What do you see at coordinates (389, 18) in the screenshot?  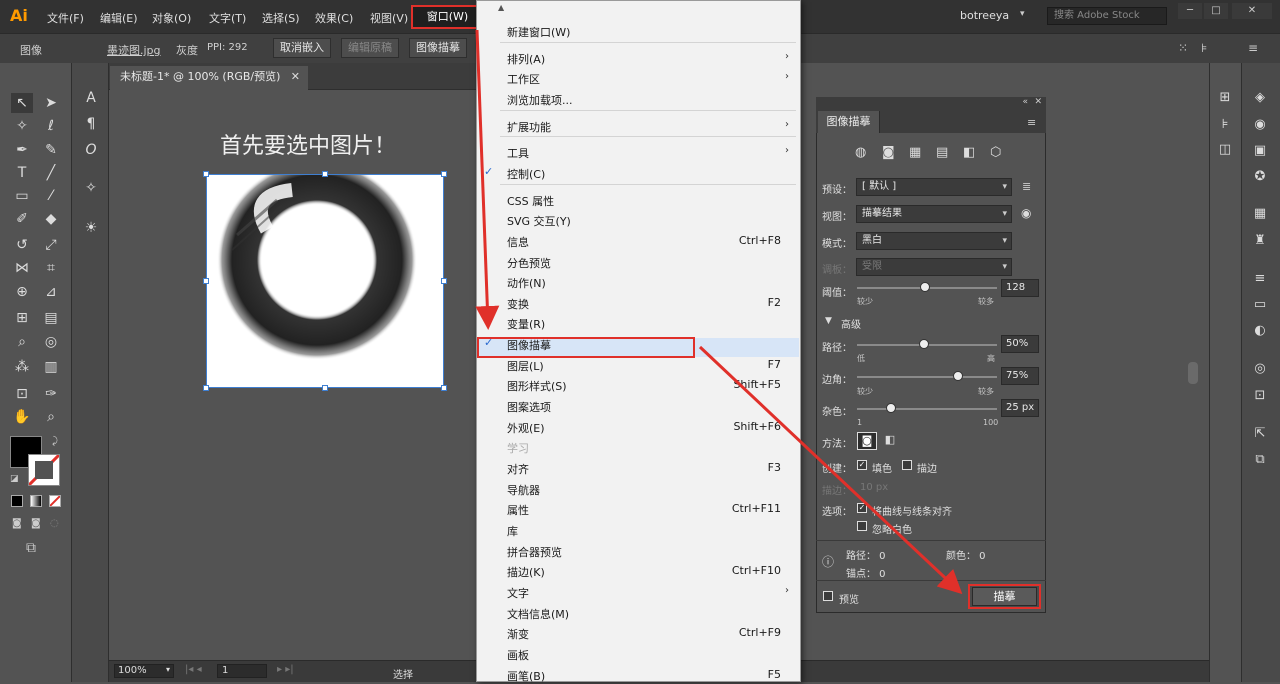 I see `menu-view: 视图(V)` at bounding box center [389, 18].